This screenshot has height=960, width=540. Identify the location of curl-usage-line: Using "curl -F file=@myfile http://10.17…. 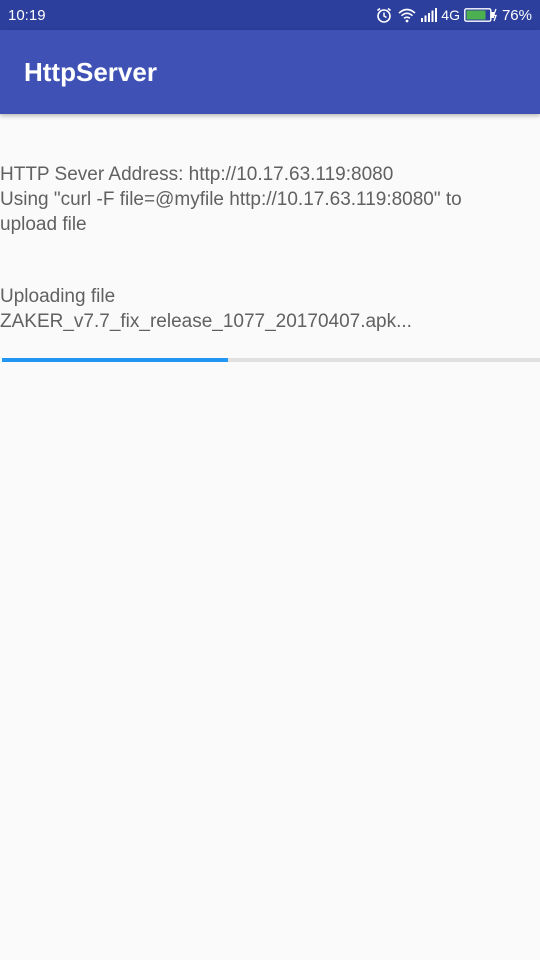
(231, 199).